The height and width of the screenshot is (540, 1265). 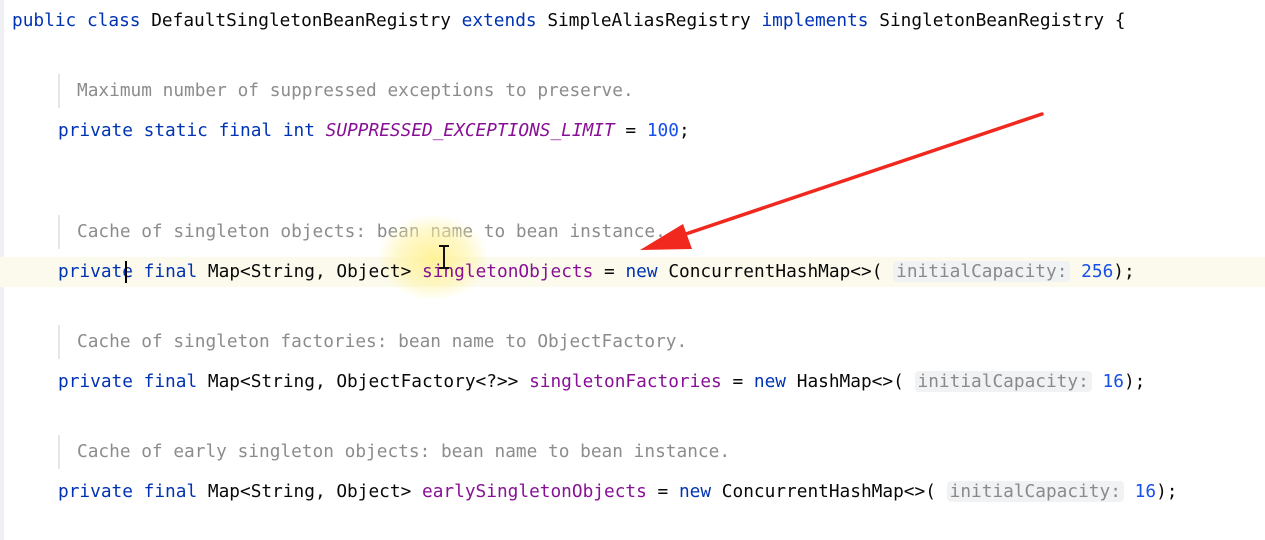 I want to click on keyword: implements, so click(x=815, y=20).